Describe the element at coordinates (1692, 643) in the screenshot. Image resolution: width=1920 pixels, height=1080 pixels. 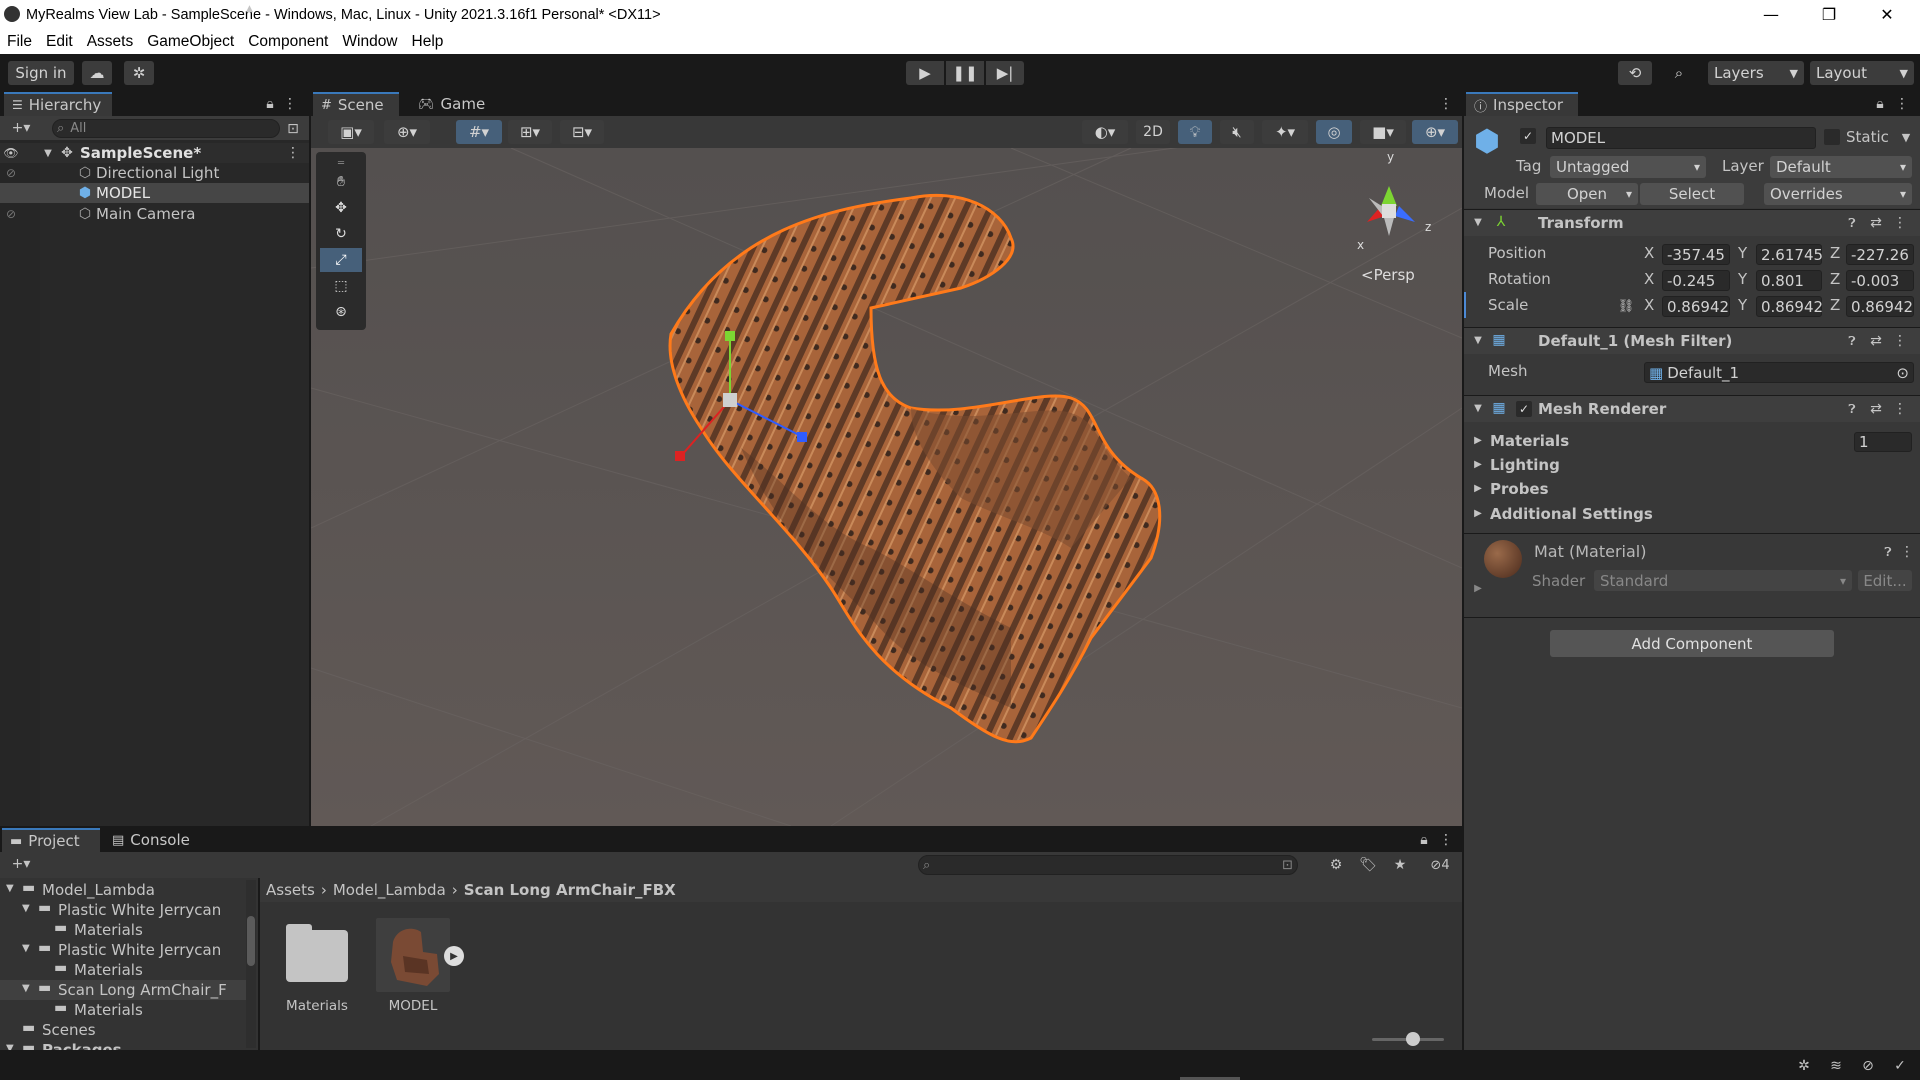
I see `add-component-button: Add Component` at that location.